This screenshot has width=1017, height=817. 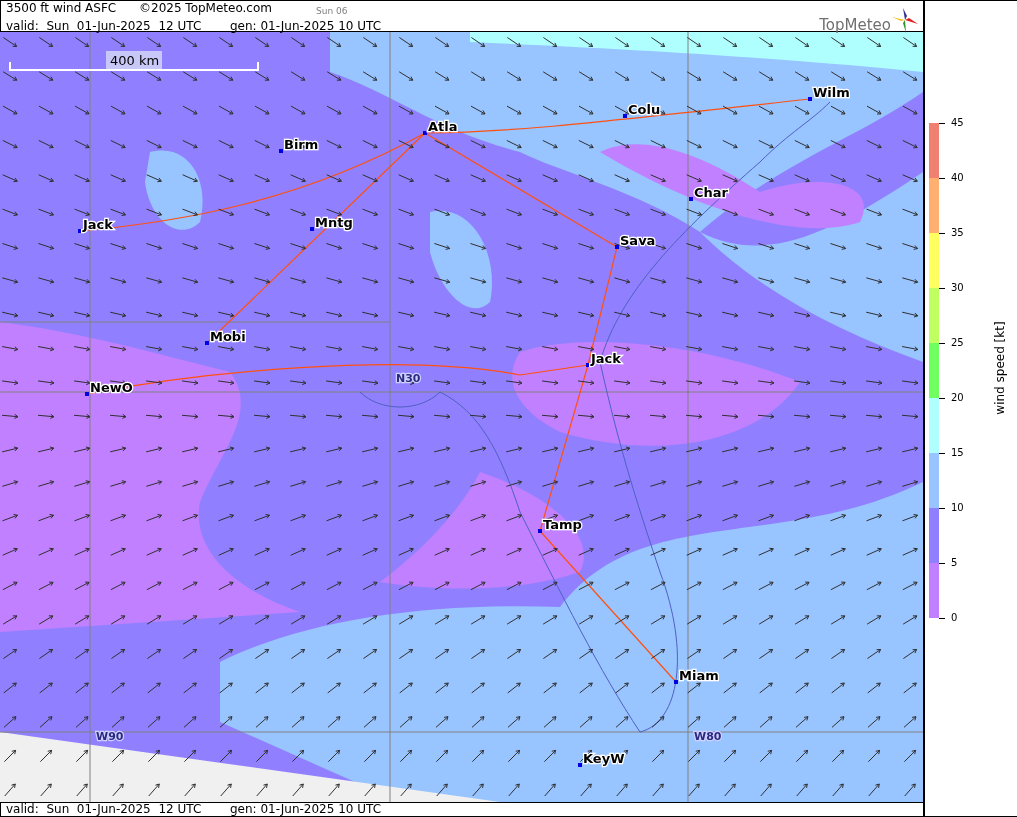 I want to click on city-label: Tamp, so click(x=562, y=524).